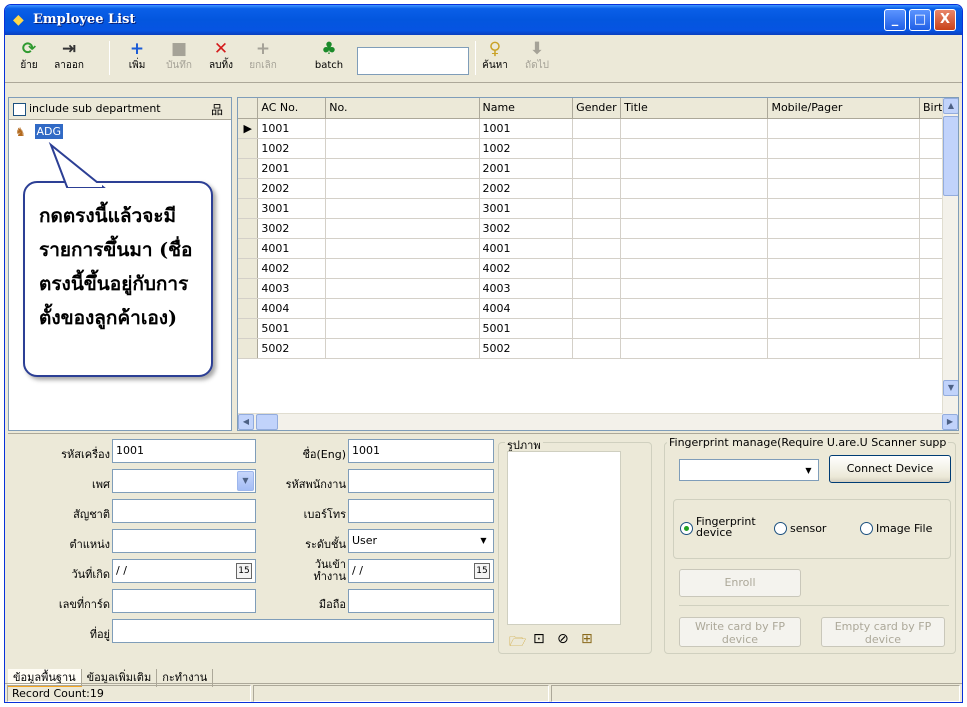  I want to click on vertical-scrollbar: ▲ ▼, so click(950, 256).